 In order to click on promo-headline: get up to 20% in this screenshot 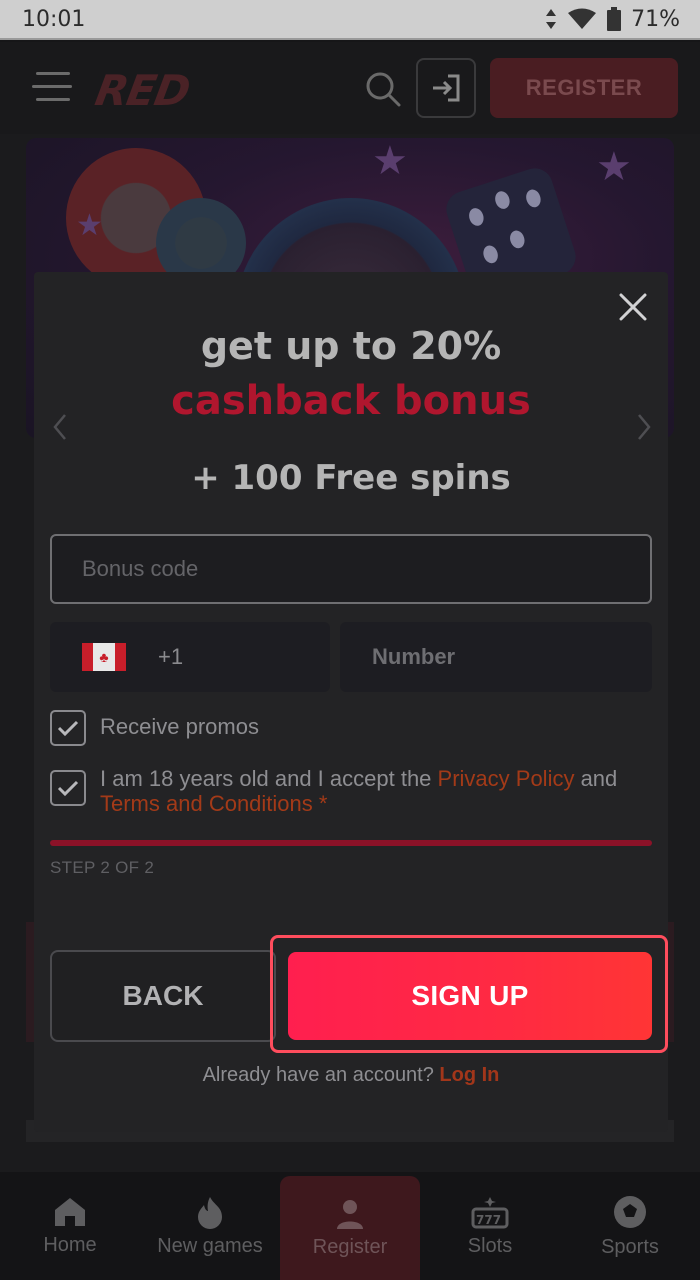, I will do `click(351, 346)`.